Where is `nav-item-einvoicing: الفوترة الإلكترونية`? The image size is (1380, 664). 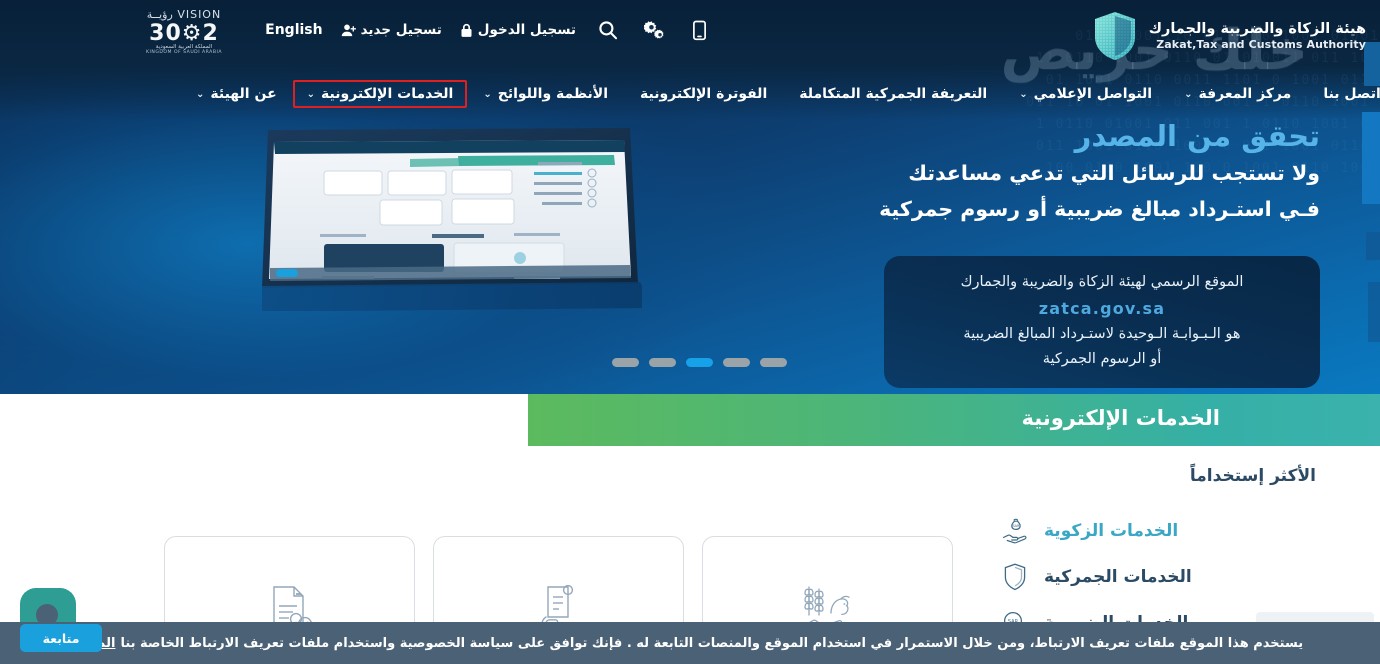
nav-item-einvoicing: الفوترة الإلكترونية is located at coordinates (703, 94).